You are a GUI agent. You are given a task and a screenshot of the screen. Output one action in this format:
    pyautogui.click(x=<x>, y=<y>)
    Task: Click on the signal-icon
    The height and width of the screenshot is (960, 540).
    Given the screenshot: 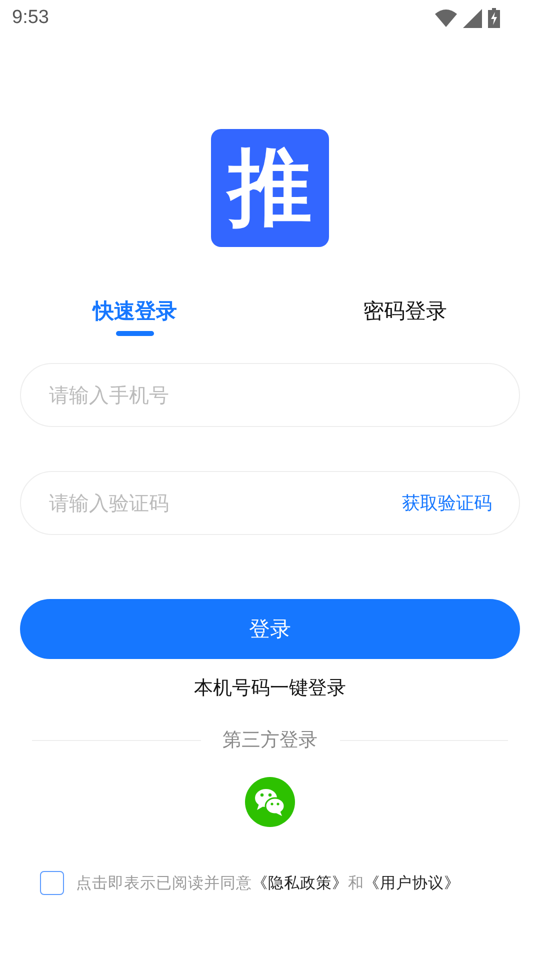 What is the action you would take?
    pyautogui.click(x=472, y=18)
    